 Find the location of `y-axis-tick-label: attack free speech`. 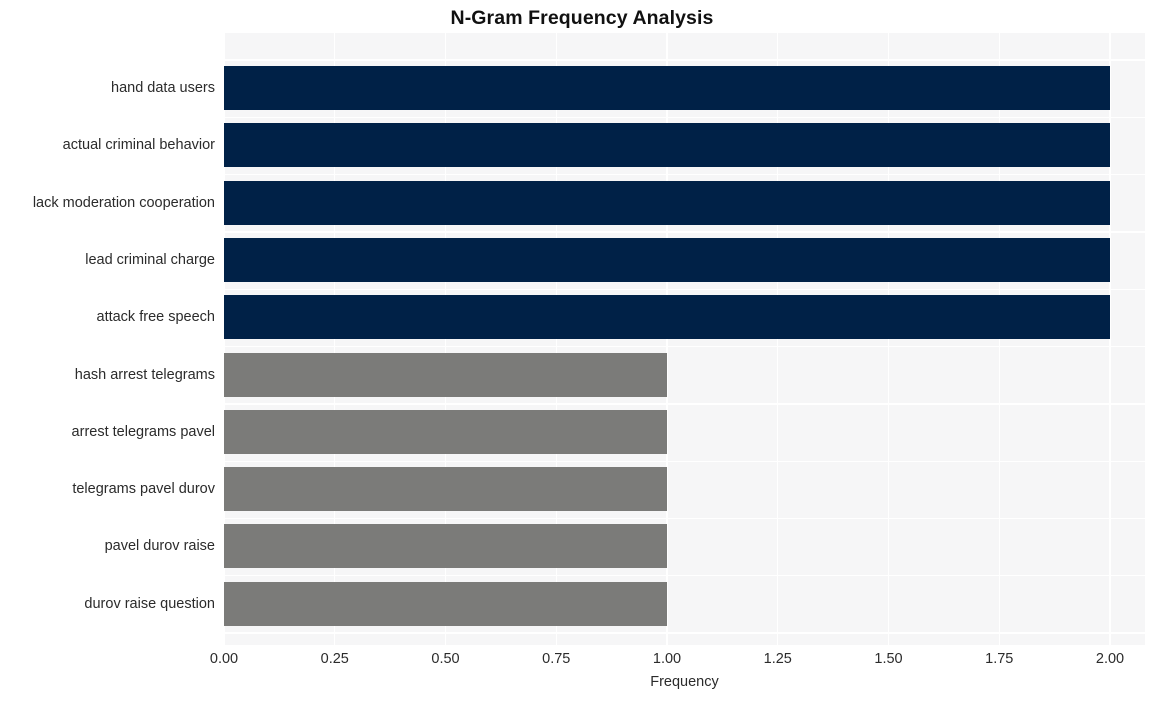

y-axis-tick-label: attack free speech is located at coordinates (156, 317).